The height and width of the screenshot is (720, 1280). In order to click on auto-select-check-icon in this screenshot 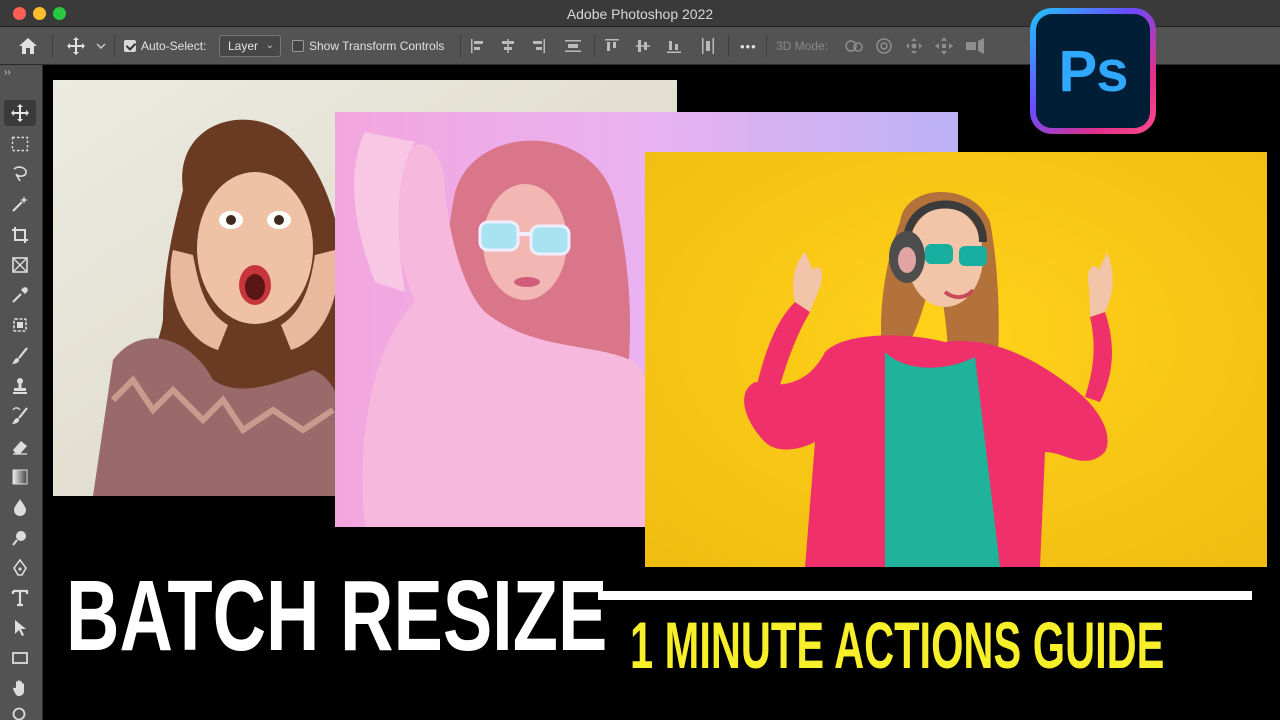, I will do `click(130, 46)`.